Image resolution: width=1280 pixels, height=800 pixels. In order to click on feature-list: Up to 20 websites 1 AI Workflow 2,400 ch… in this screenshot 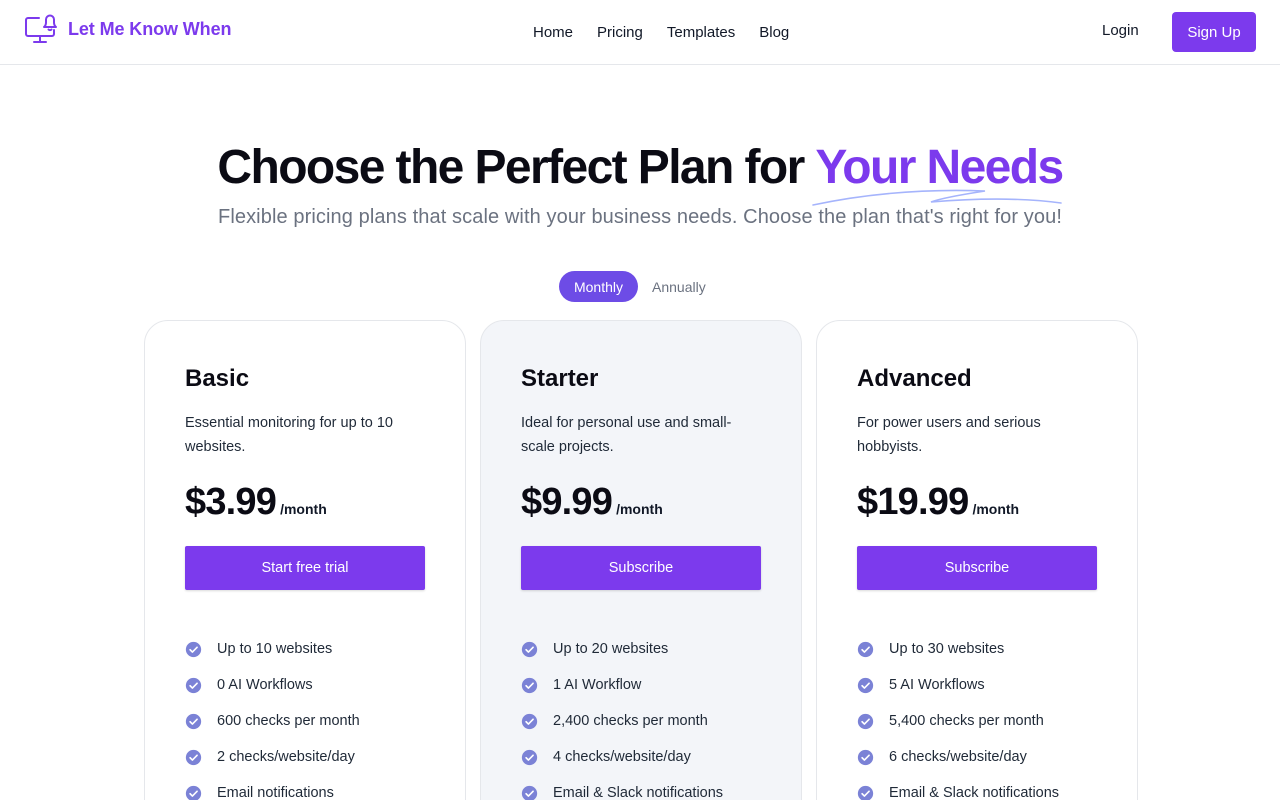, I will do `click(622, 715)`.